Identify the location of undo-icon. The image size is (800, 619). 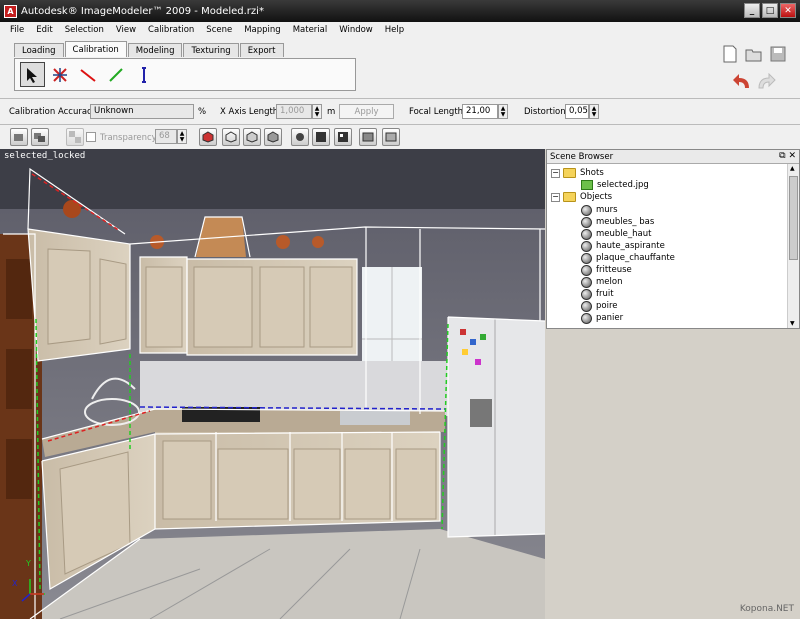
(742, 82).